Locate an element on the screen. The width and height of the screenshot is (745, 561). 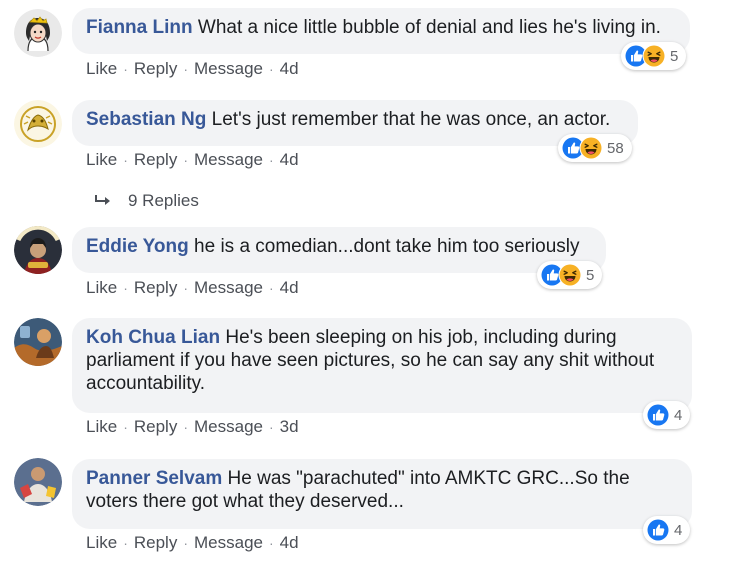
comment-author: Sebastian Ng is located at coordinates (146, 119).